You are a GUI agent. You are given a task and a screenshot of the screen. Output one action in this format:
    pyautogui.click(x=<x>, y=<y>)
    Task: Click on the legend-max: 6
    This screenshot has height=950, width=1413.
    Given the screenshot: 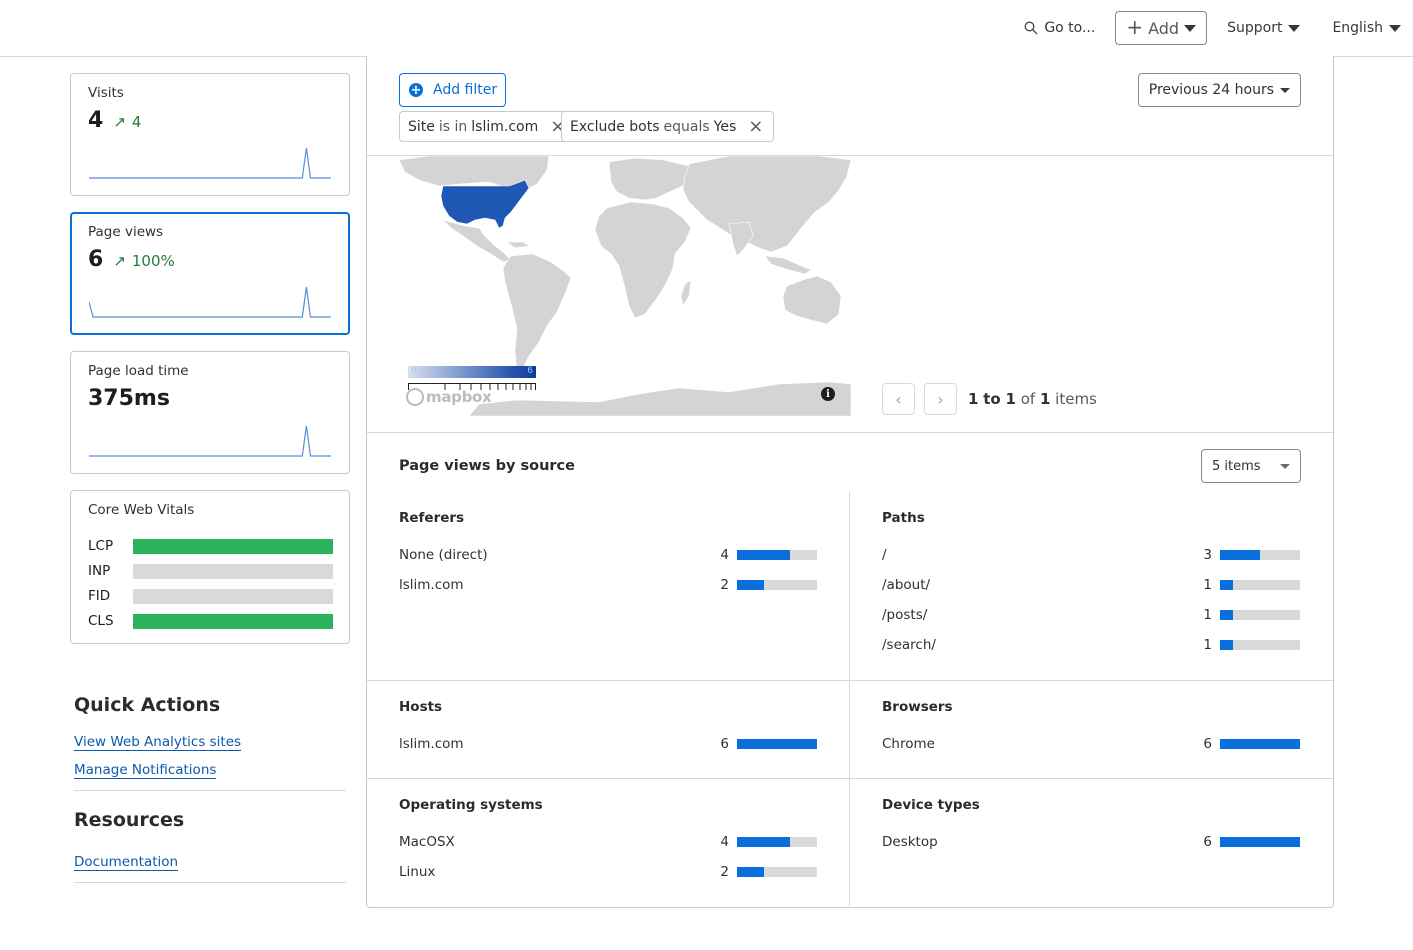 What is the action you would take?
    pyautogui.click(x=530, y=371)
    